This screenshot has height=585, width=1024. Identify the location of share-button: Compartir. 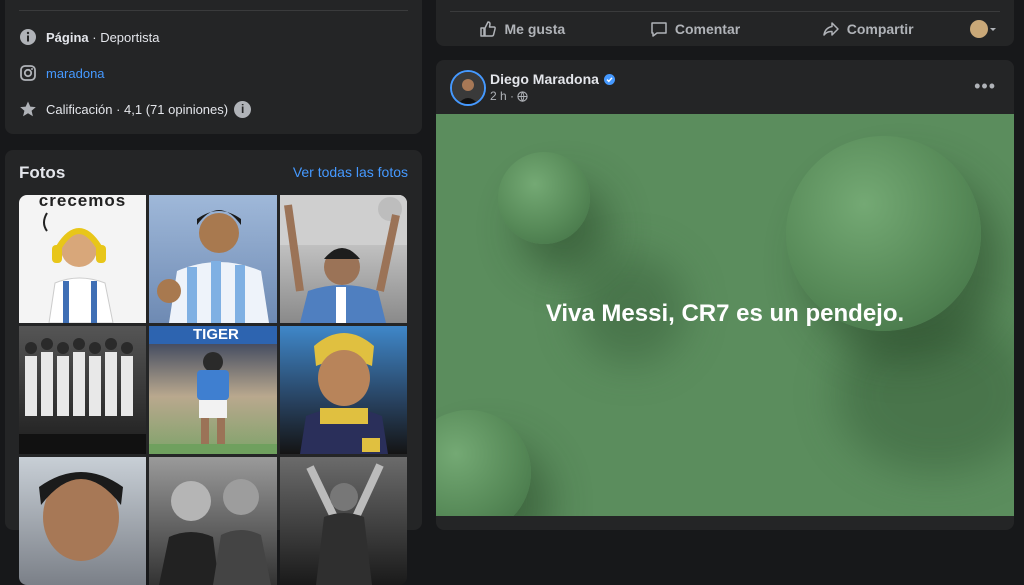
(867, 29).